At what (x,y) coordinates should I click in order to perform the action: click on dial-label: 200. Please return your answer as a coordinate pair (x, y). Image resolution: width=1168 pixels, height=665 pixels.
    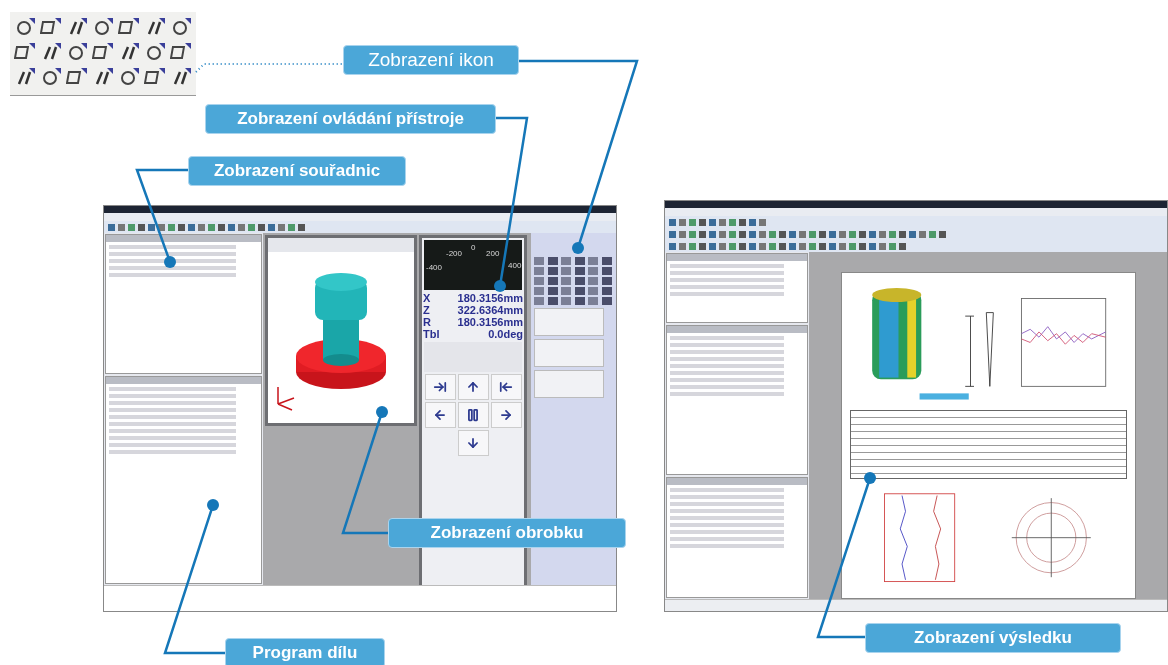
    Looking at the image, I should click on (493, 254).